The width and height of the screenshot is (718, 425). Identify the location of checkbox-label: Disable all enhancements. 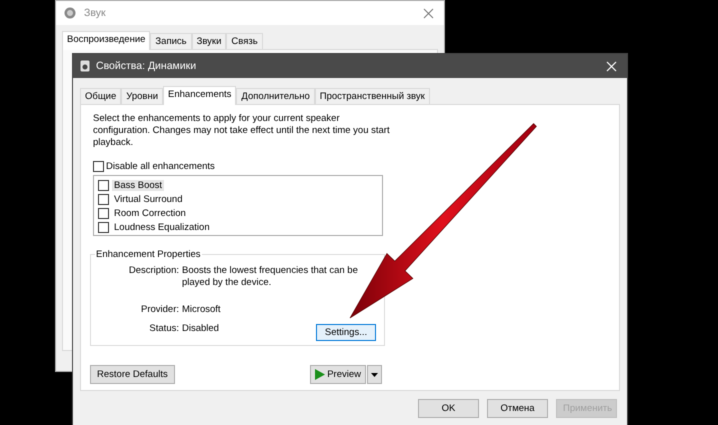
(160, 166).